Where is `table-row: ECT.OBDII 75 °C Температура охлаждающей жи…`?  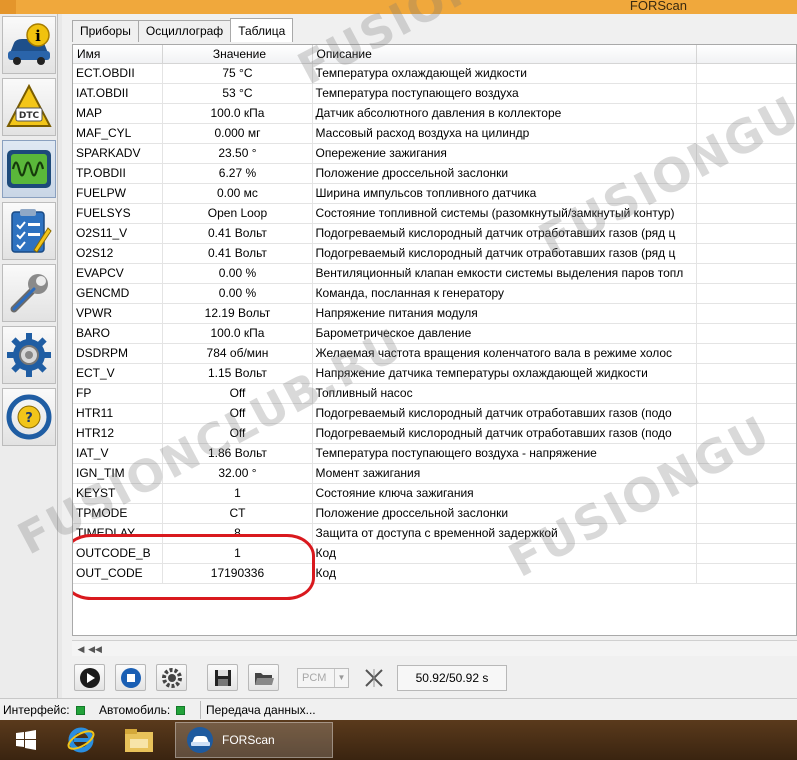
table-row: ECT.OBDII 75 °C Температура охлаждающей жи… is located at coordinates (434, 73).